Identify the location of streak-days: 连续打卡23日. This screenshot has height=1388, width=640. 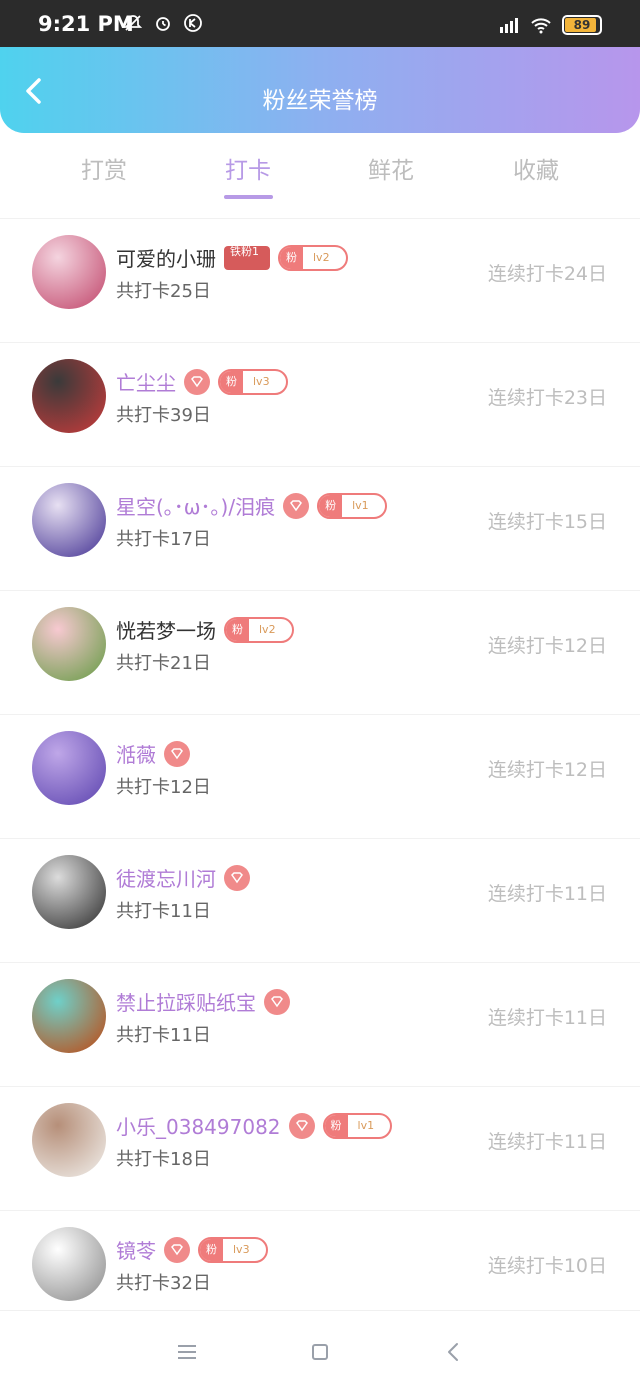
(547, 398).